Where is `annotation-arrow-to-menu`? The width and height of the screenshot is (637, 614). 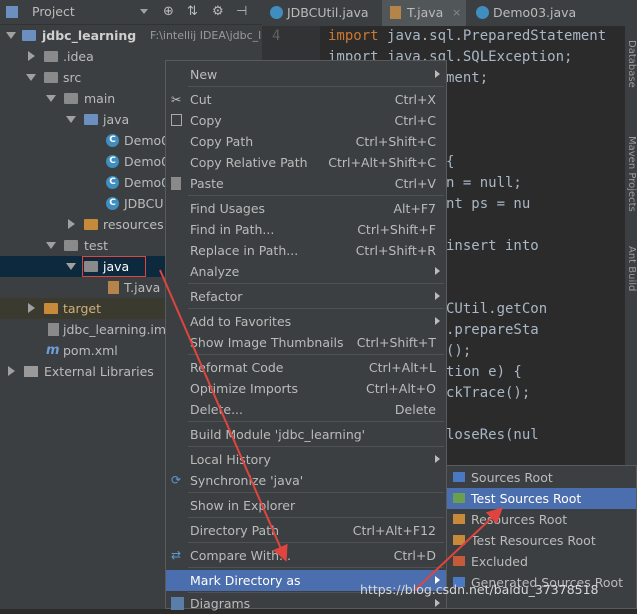
annotation-arrow-to-menu is located at coordinates (223, 415).